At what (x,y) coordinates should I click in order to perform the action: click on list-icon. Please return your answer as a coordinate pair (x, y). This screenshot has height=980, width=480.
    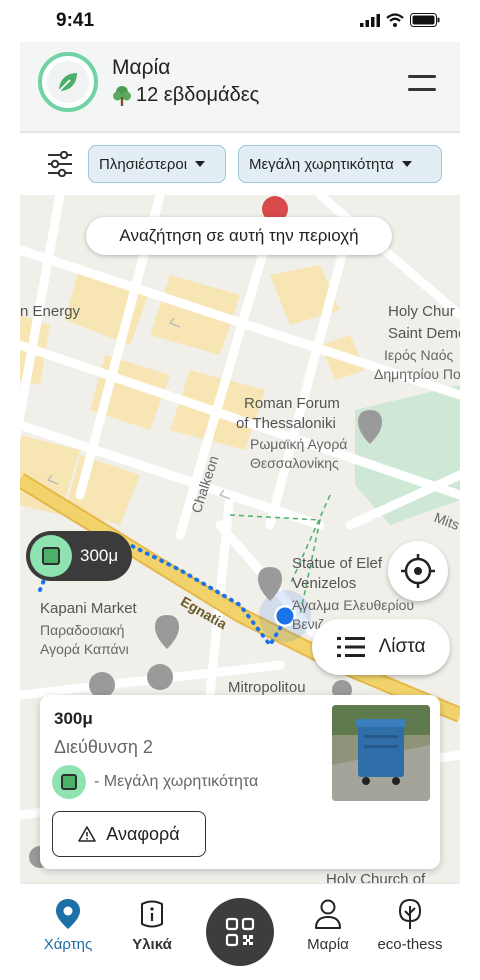
    Looking at the image, I should click on (350, 647).